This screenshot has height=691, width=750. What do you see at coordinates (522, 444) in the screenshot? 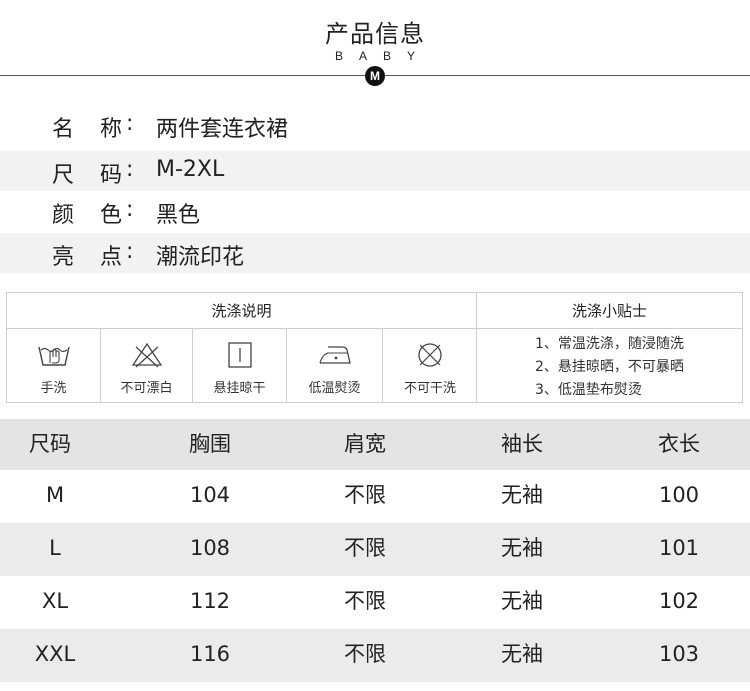
I see `column-header: 袖长` at bounding box center [522, 444].